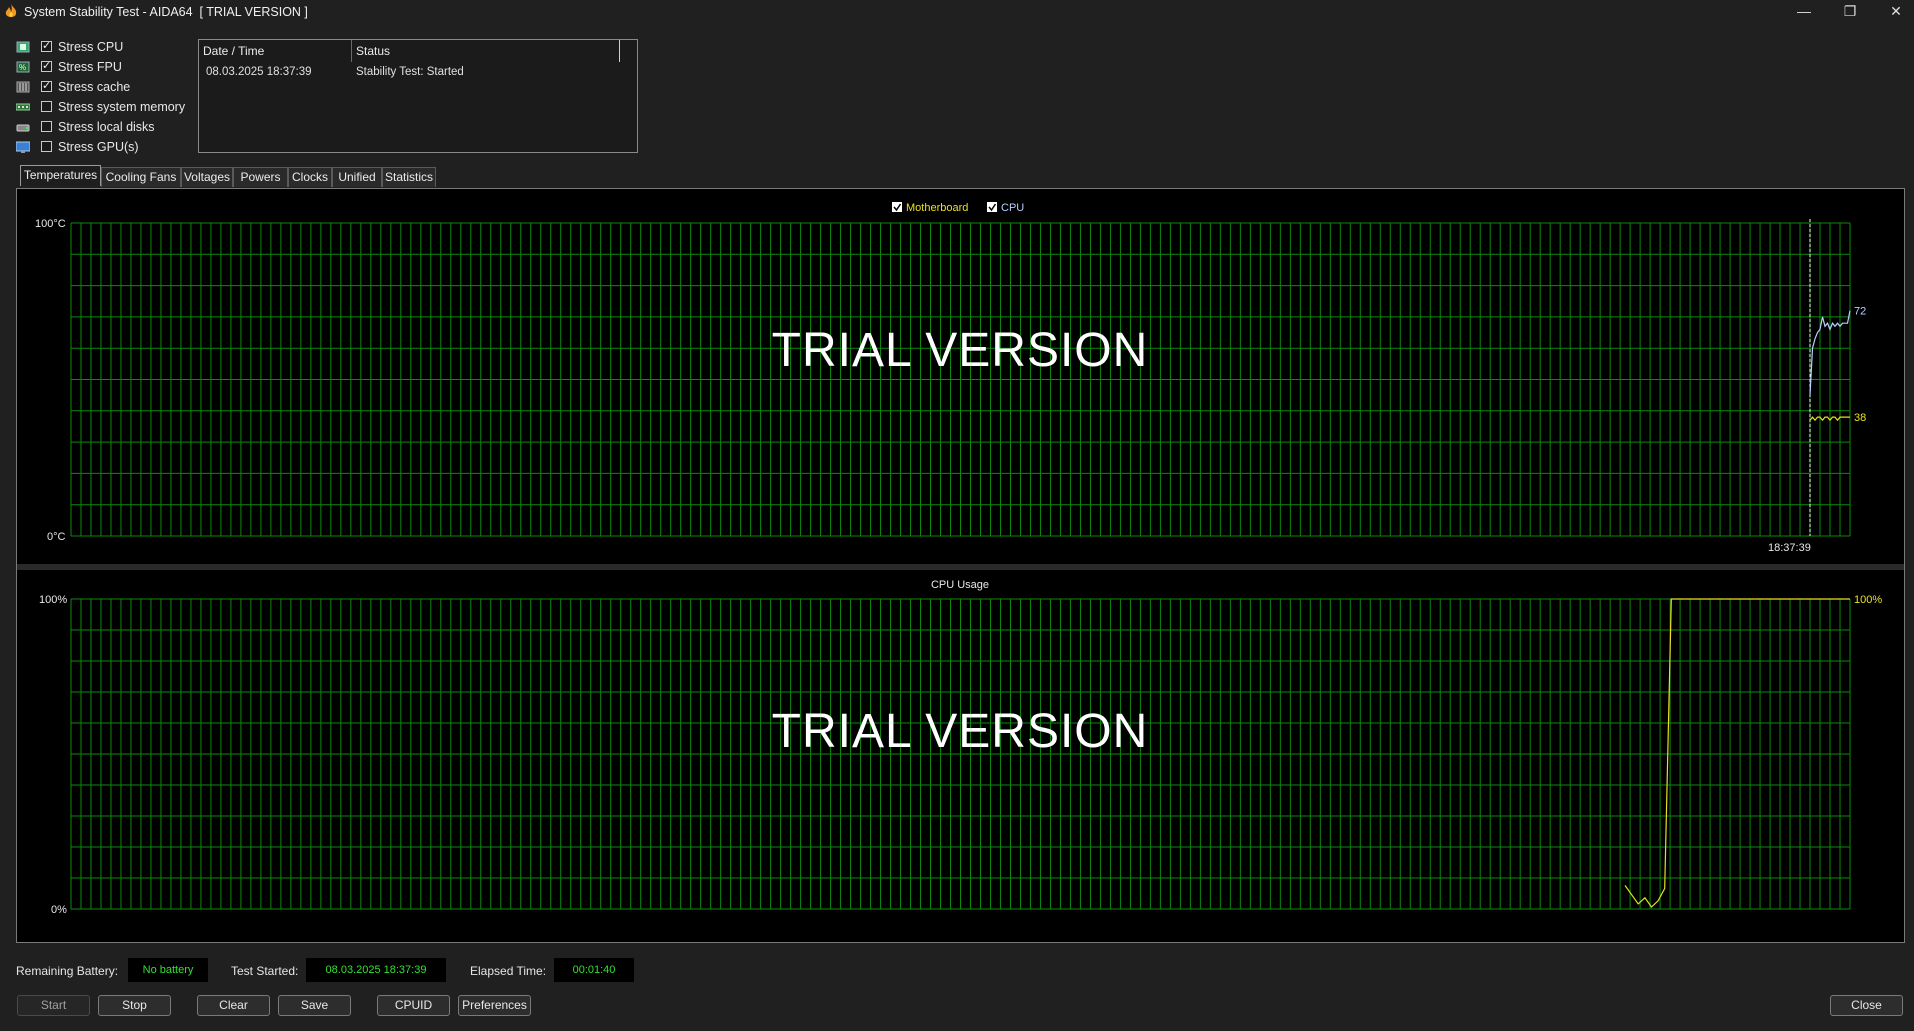 This screenshot has height=1031, width=1914. I want to click on start-button: Start, so click(53, 1005).